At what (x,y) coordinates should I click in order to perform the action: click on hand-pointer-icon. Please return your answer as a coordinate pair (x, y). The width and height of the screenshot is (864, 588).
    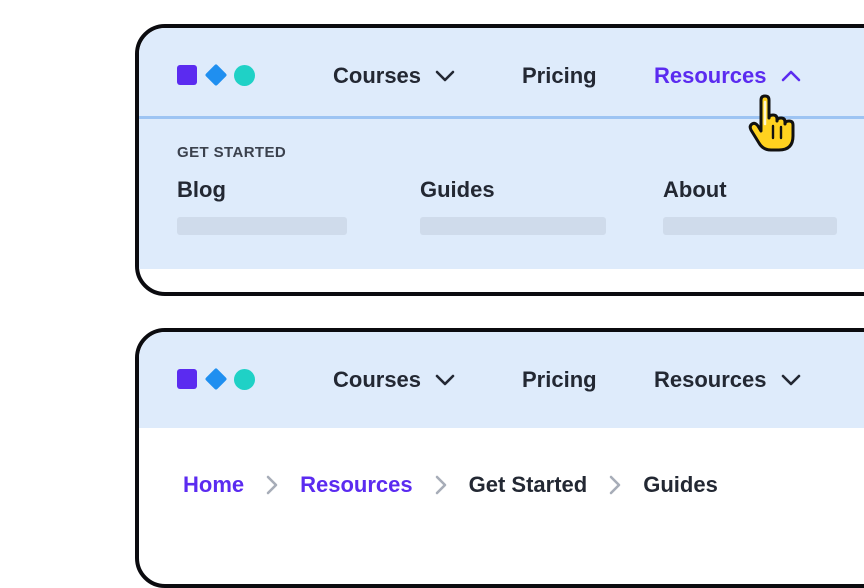
    Looking at the image, I should click on (771, 123).